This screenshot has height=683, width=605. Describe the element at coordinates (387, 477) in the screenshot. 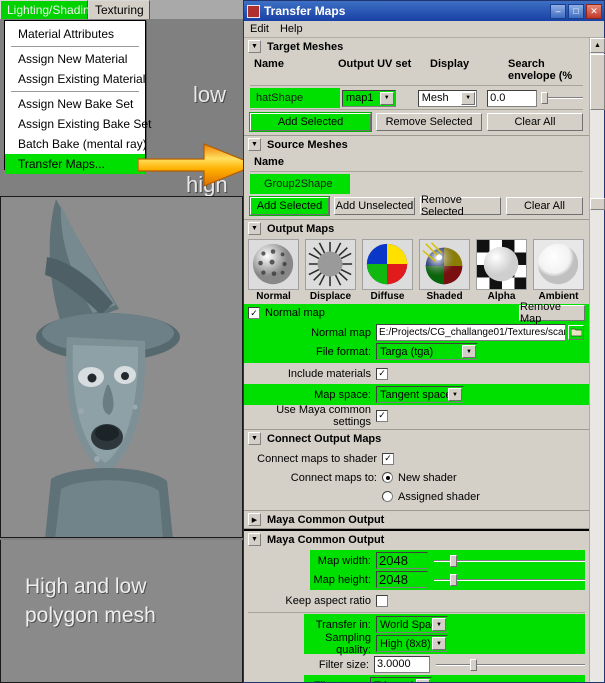

I see `radio-new-shader` at that location.